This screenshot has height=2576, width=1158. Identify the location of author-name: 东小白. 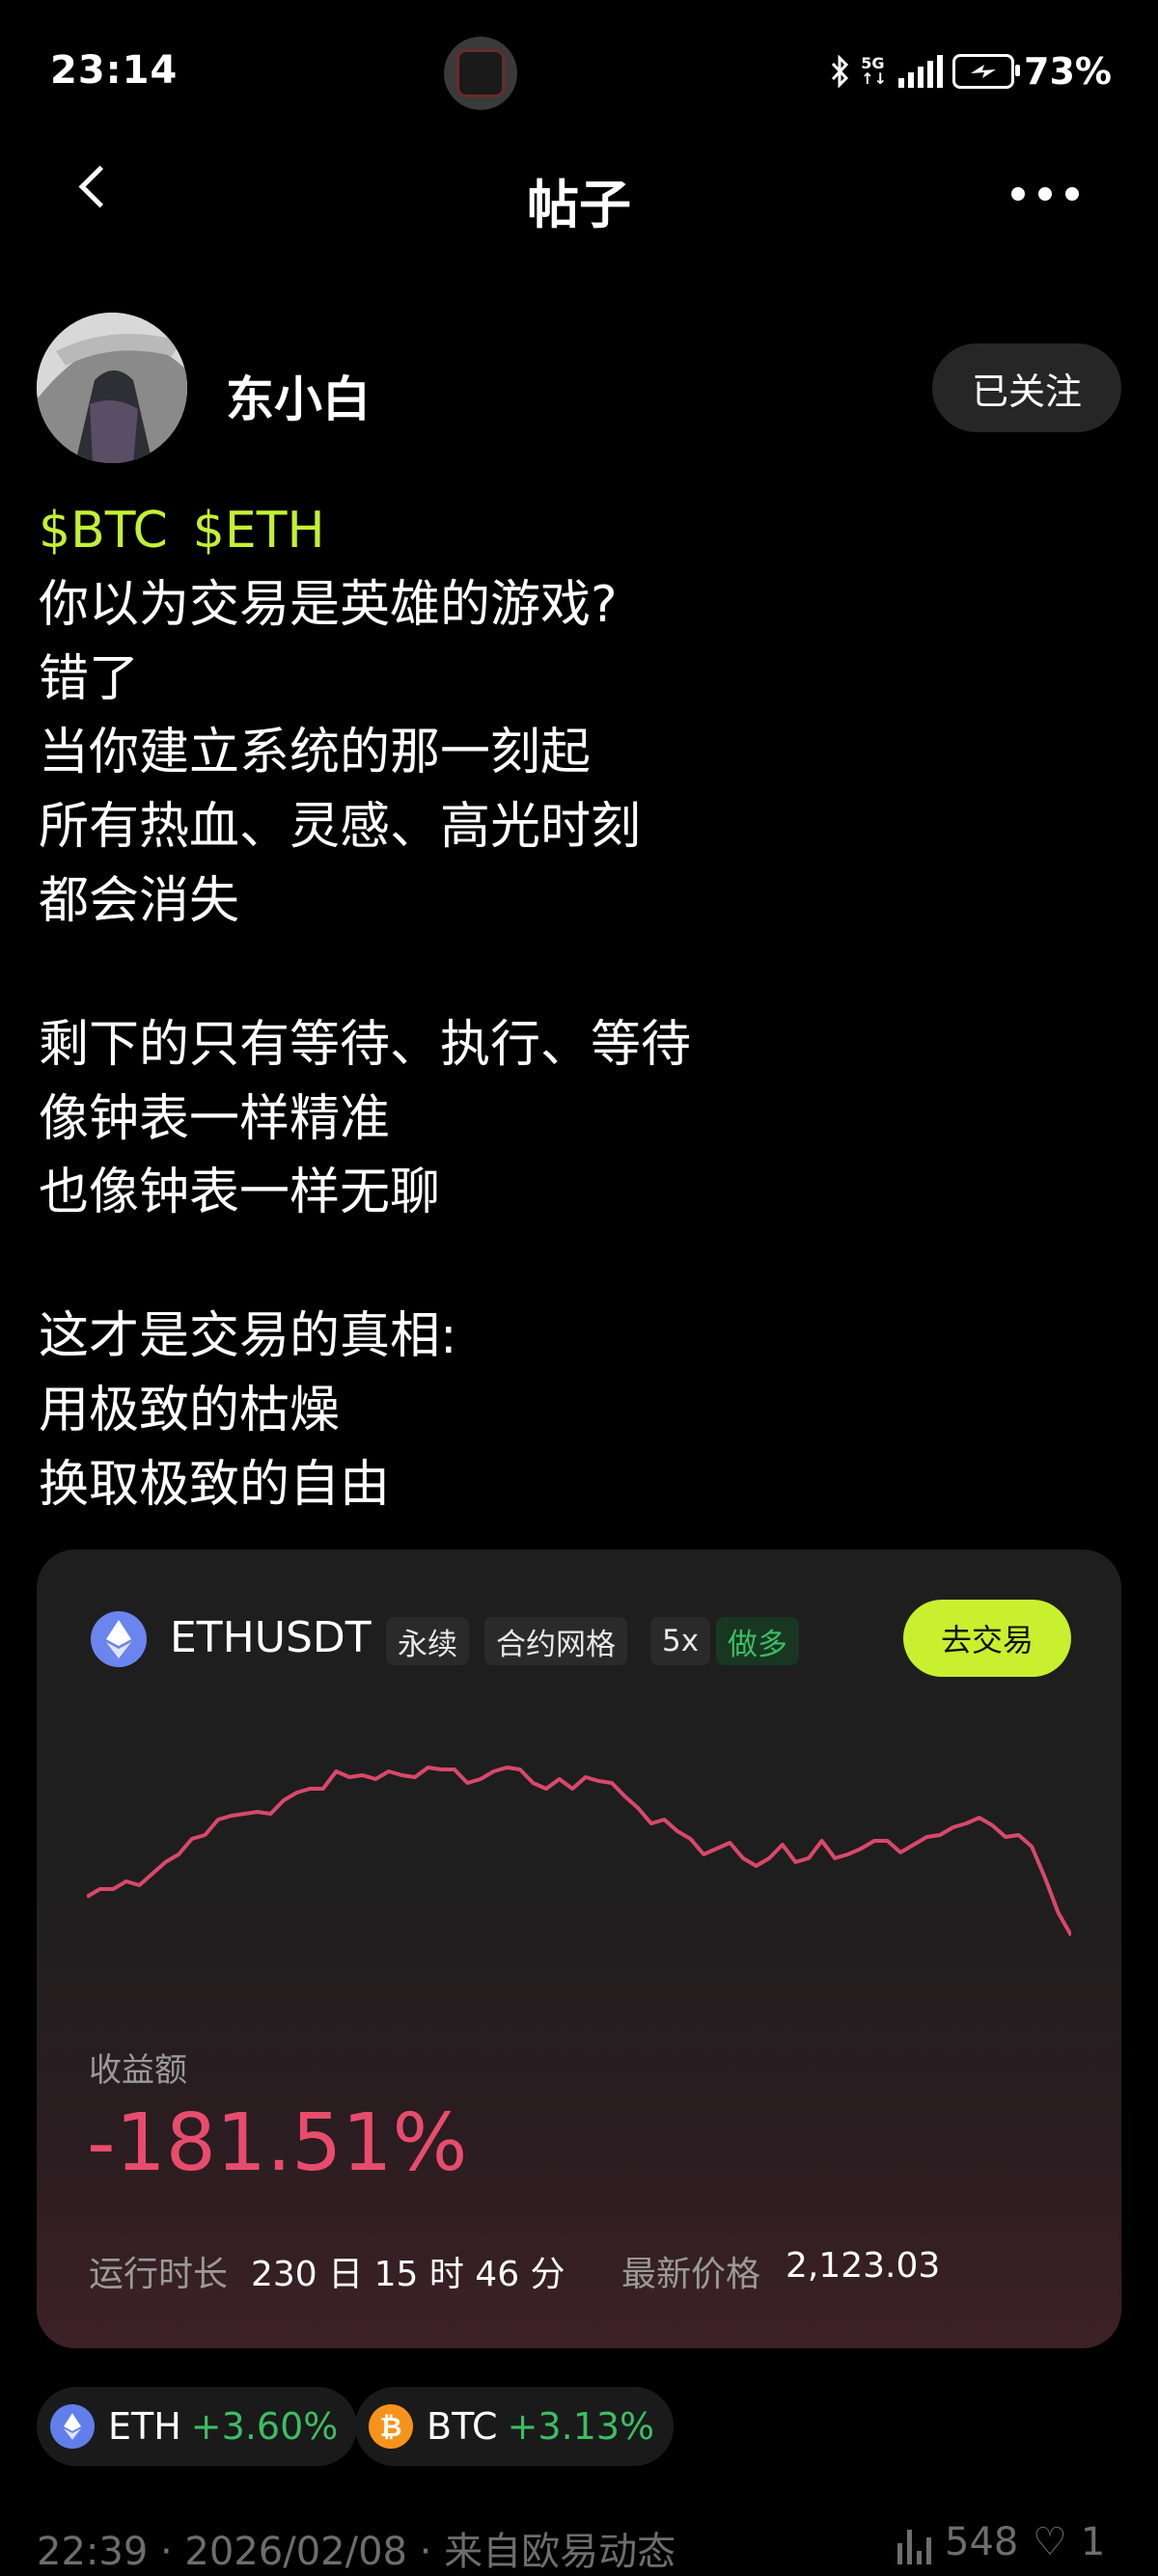
(298, 395).